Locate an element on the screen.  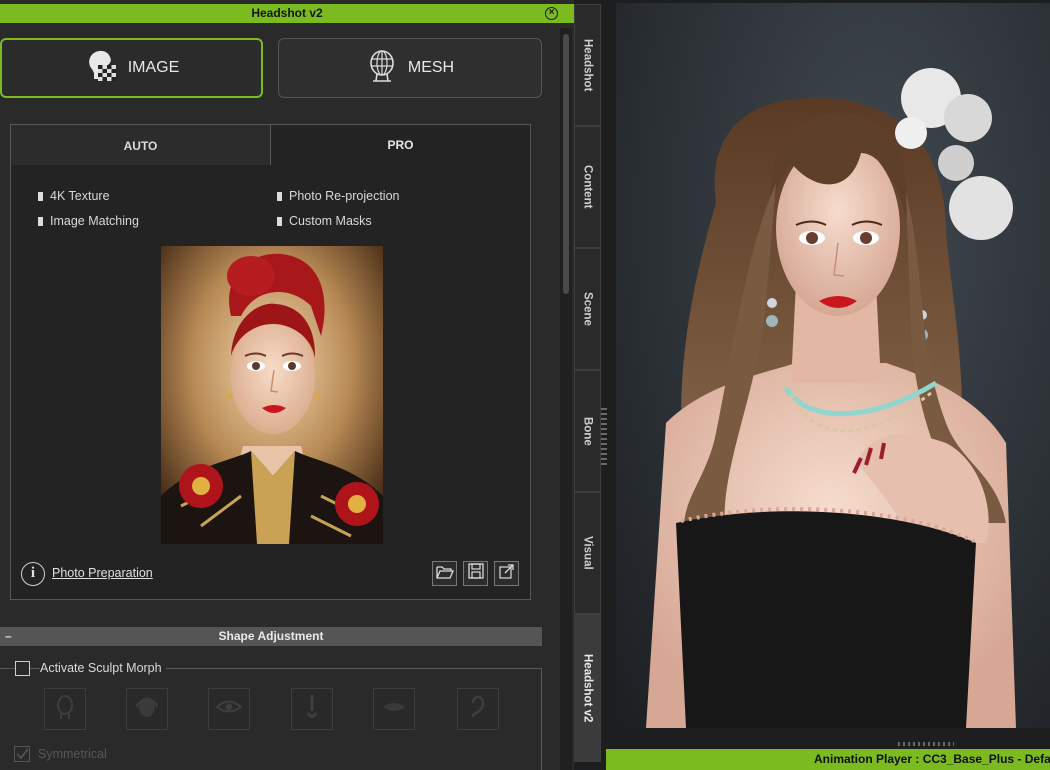
face-morph-icon is located at coordinates (147, 709).